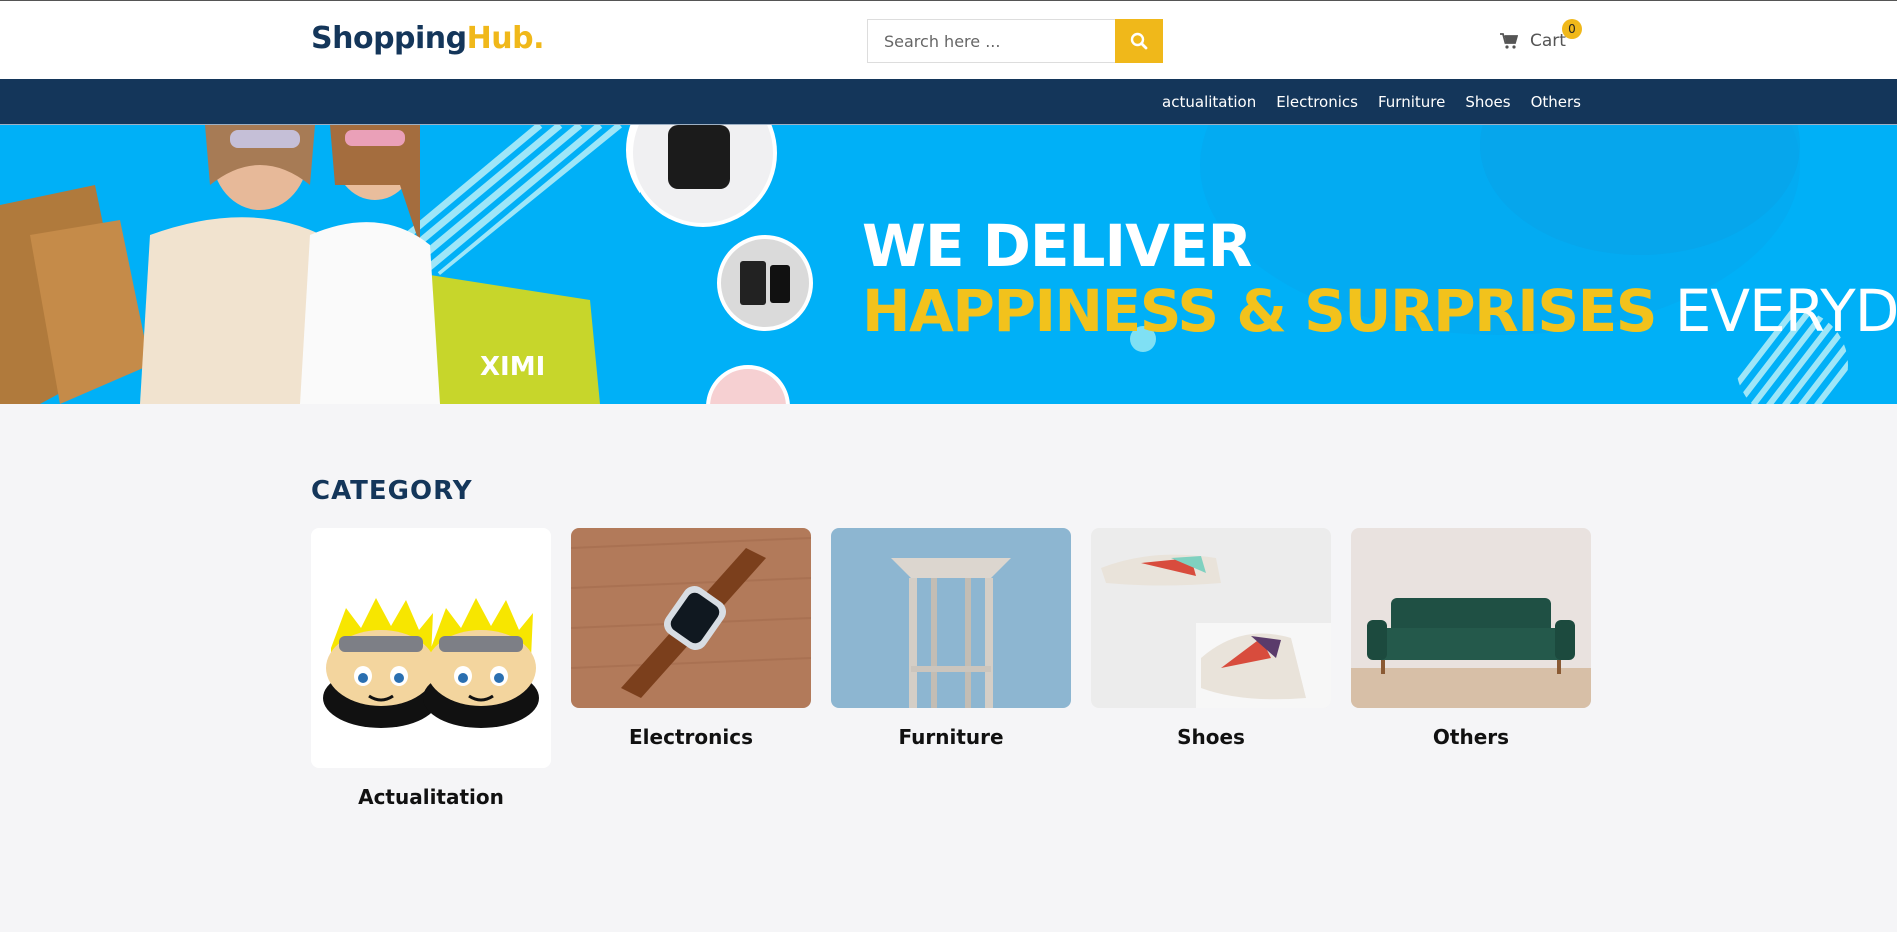 This screenshot has height=932, width=1897. I want to click on banner-headline-highlight: HAPPINESS & SURPRISES, so click(1260, 311).